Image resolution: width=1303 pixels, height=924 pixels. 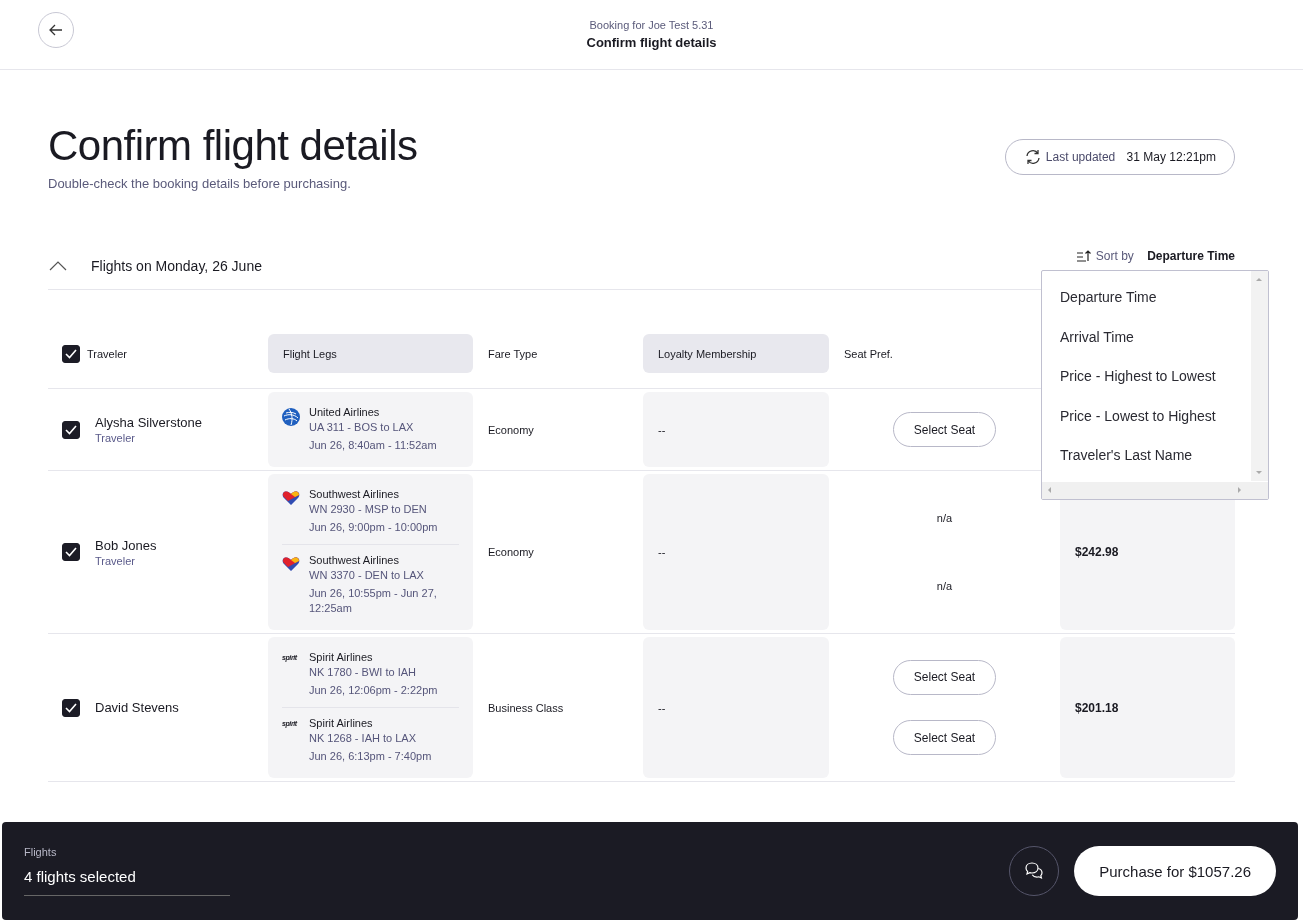 I want to click on column-header: Traveler, so click(x=107, y=353).